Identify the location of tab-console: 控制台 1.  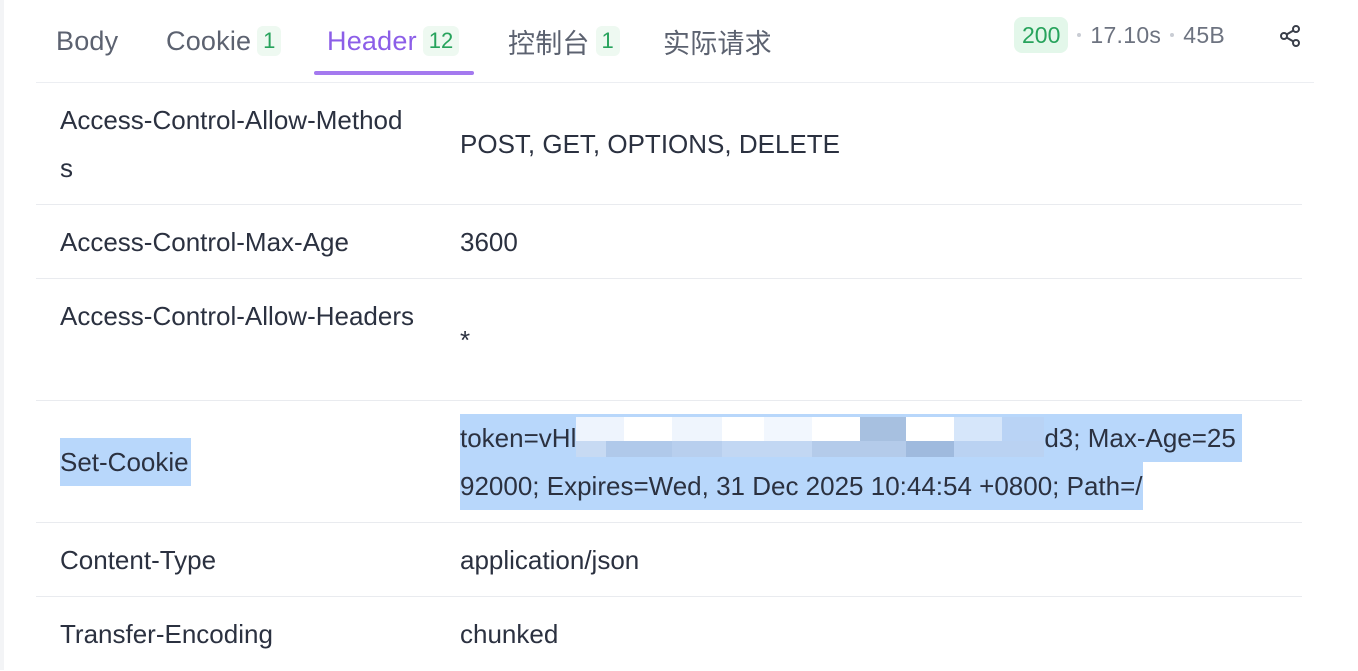
(564, 41).